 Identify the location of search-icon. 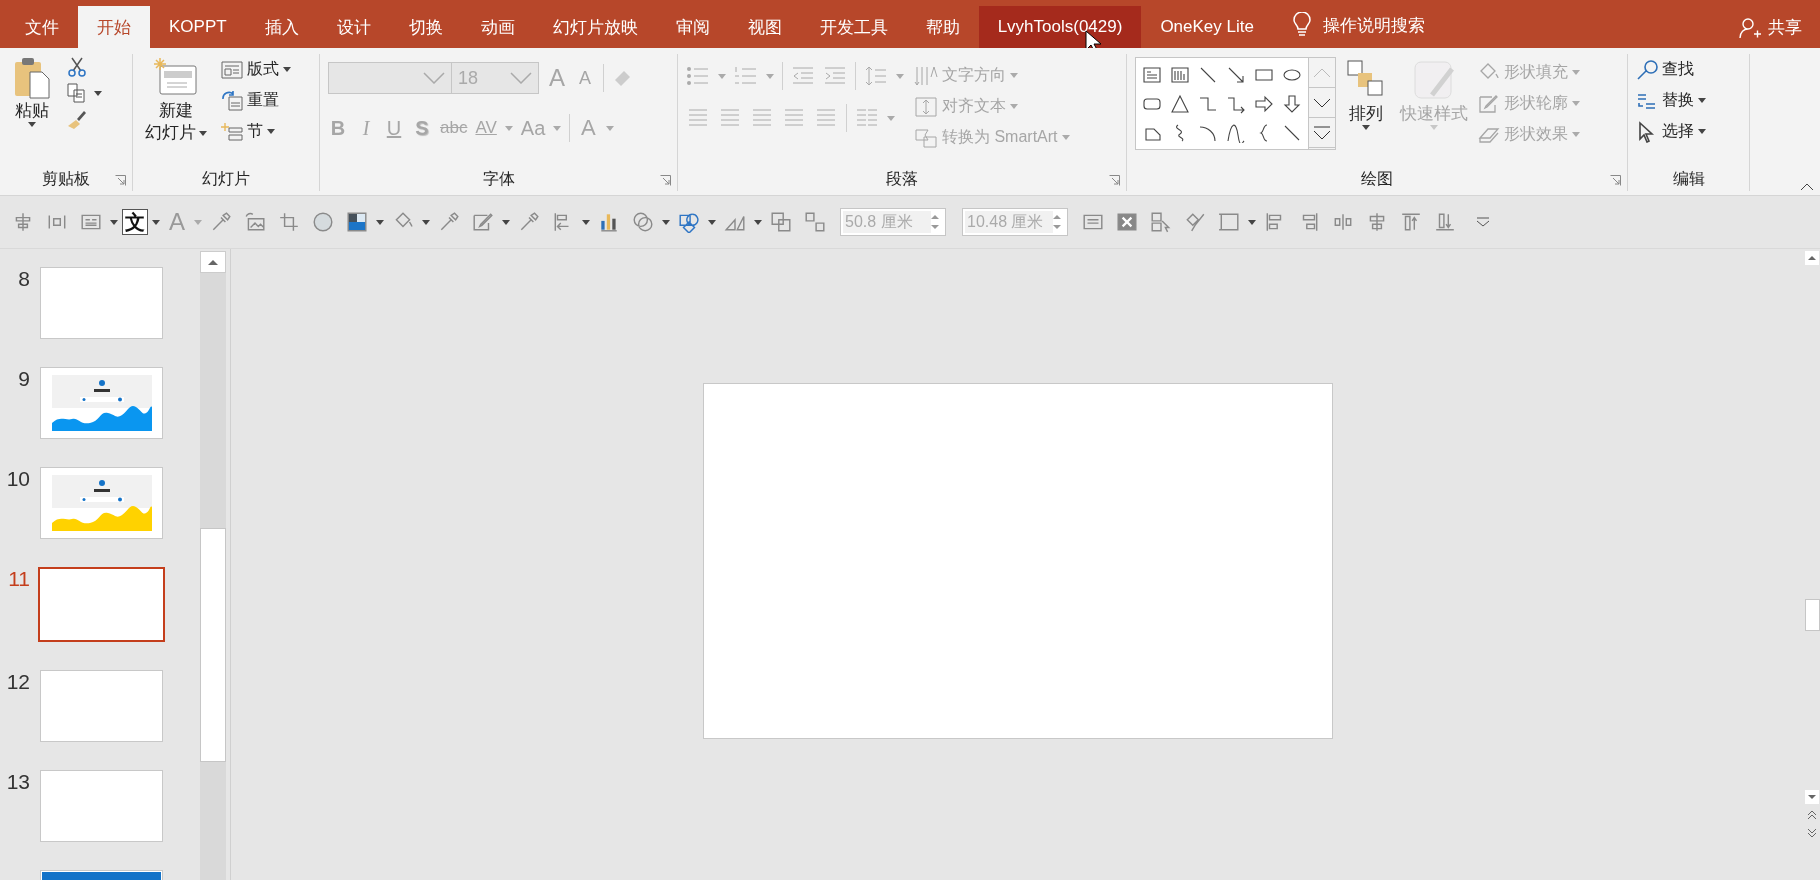
(1647, 69).